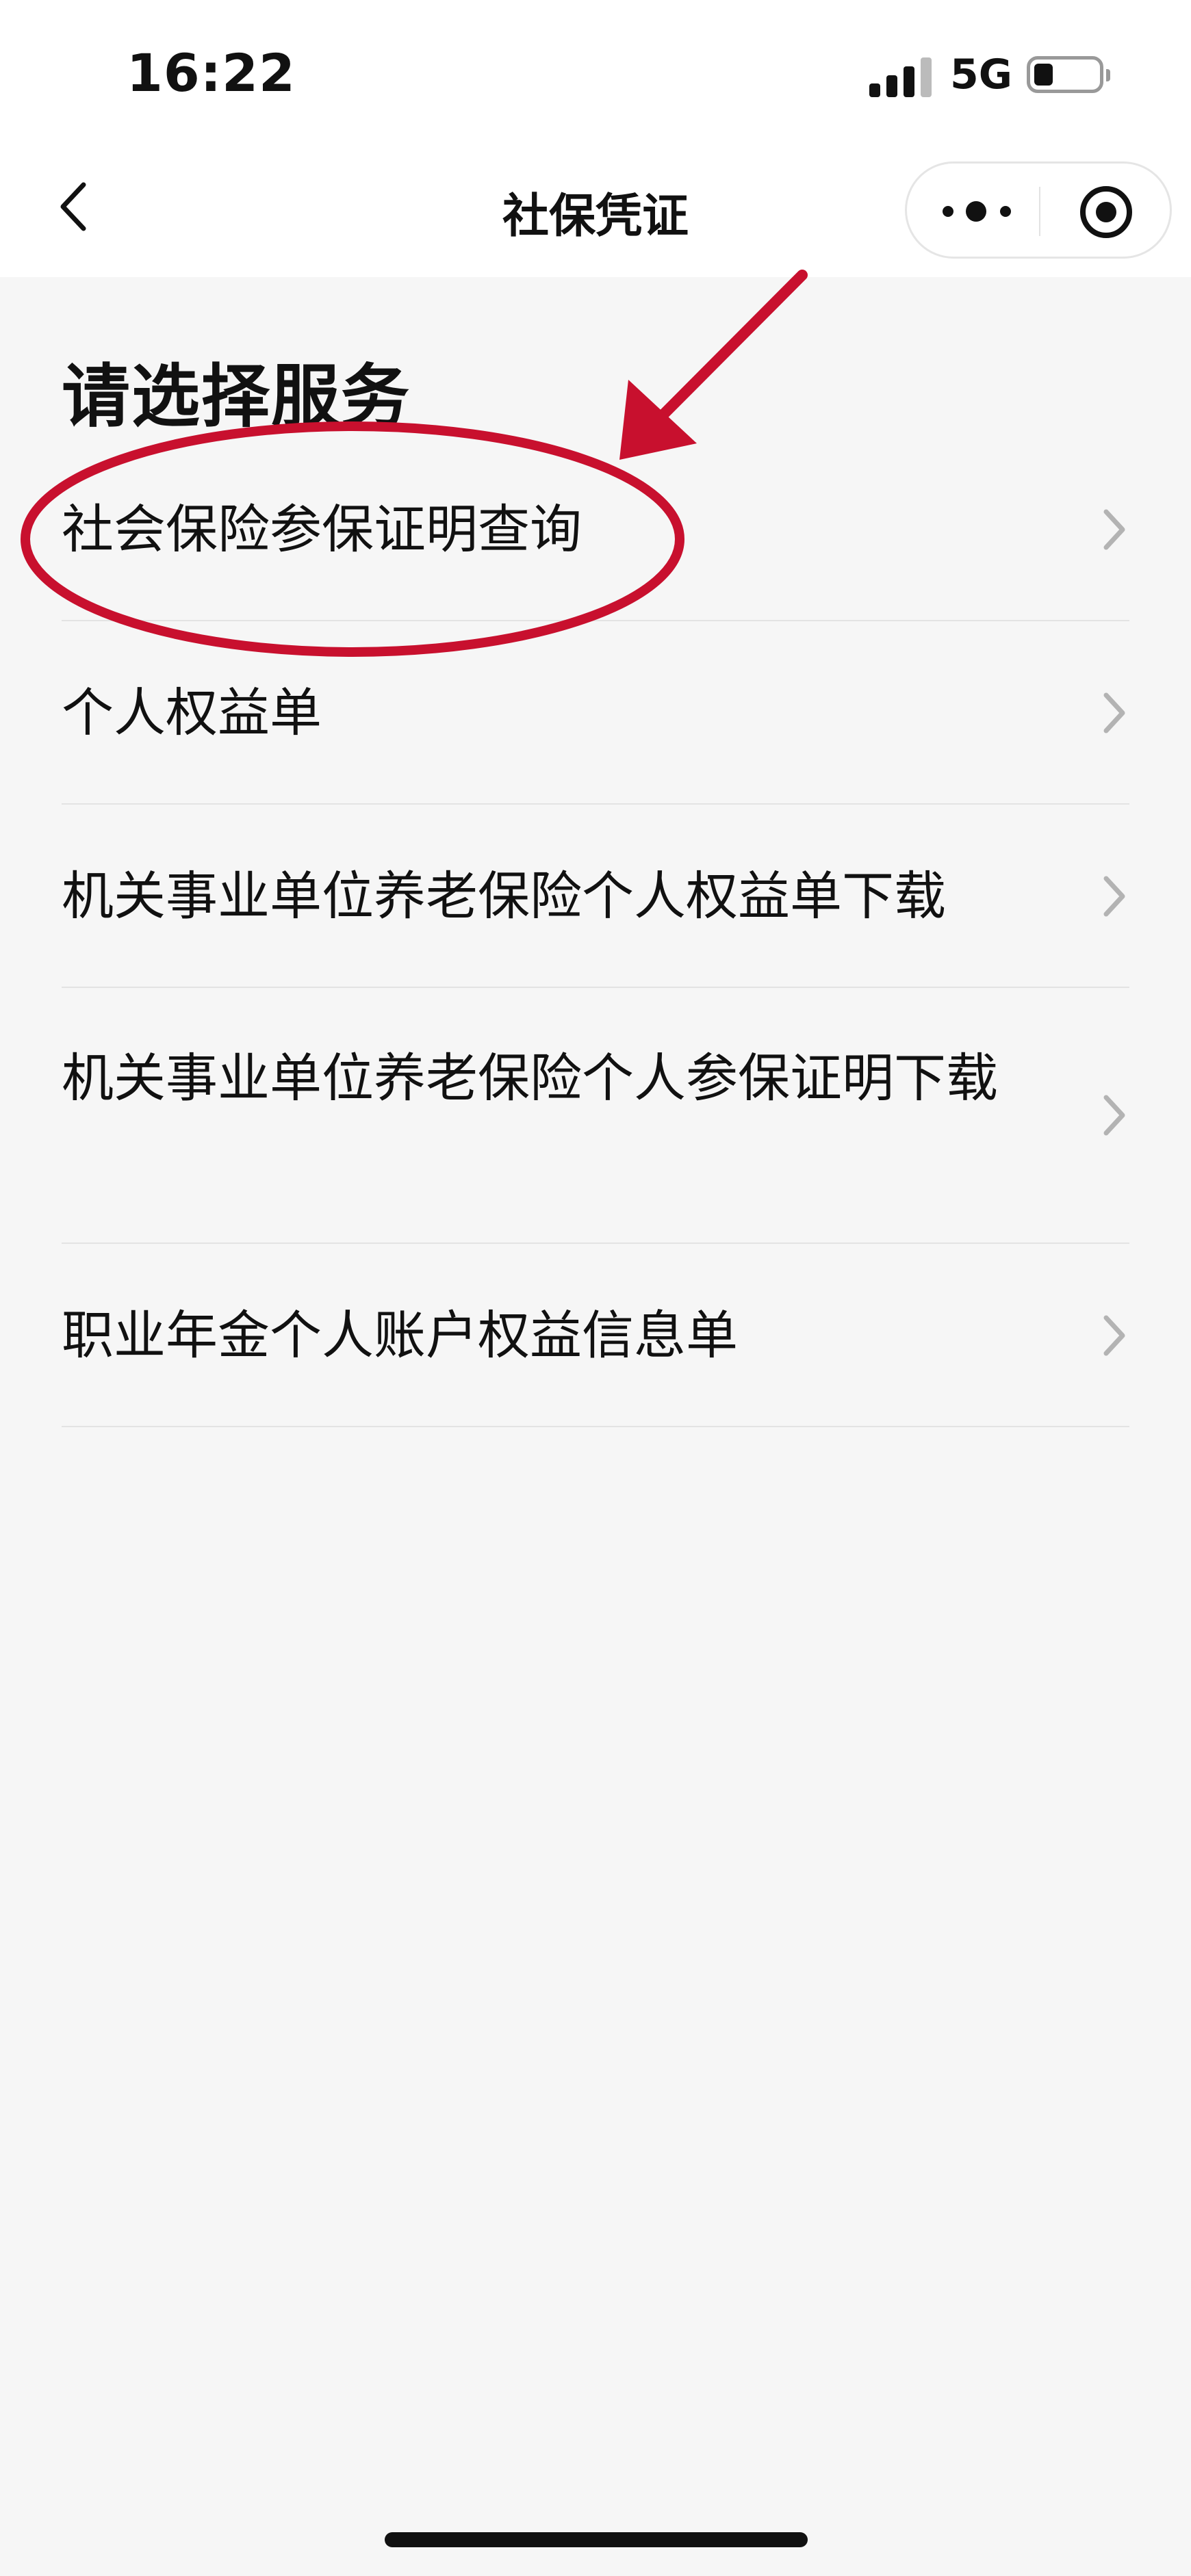 This screenshot has height=2576, width=1191. Describe the element at coordinates (595, 529) in the screenshot. I see `service-item: 社会保险参保证明查询` at that location.